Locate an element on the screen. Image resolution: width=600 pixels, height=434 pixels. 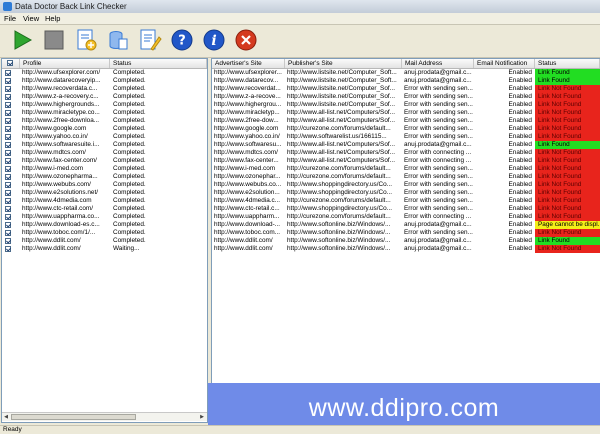
profile-column-header: Profile is located at coordinates (65, 63).